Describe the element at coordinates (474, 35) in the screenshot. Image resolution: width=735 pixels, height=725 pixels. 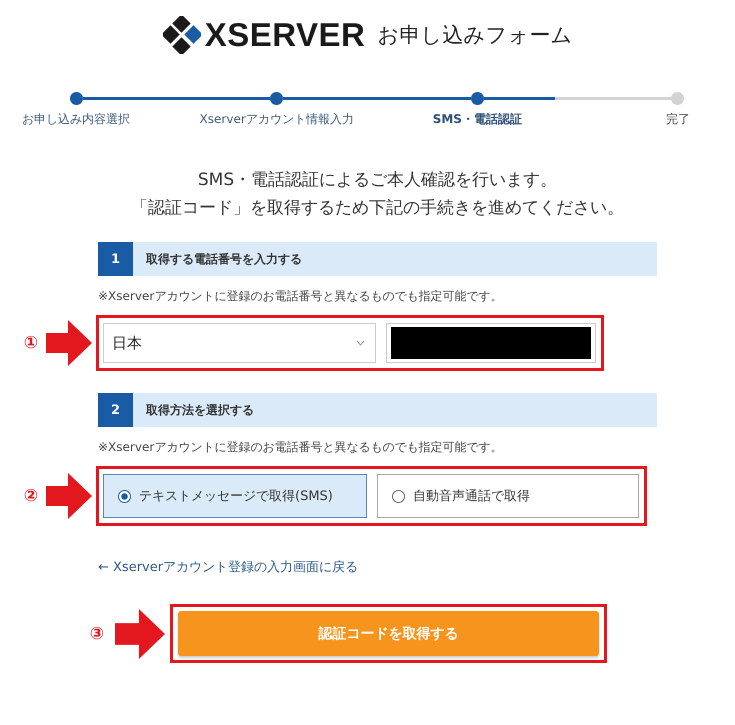
I see `page-title: お申し込みフォーム` at that location.